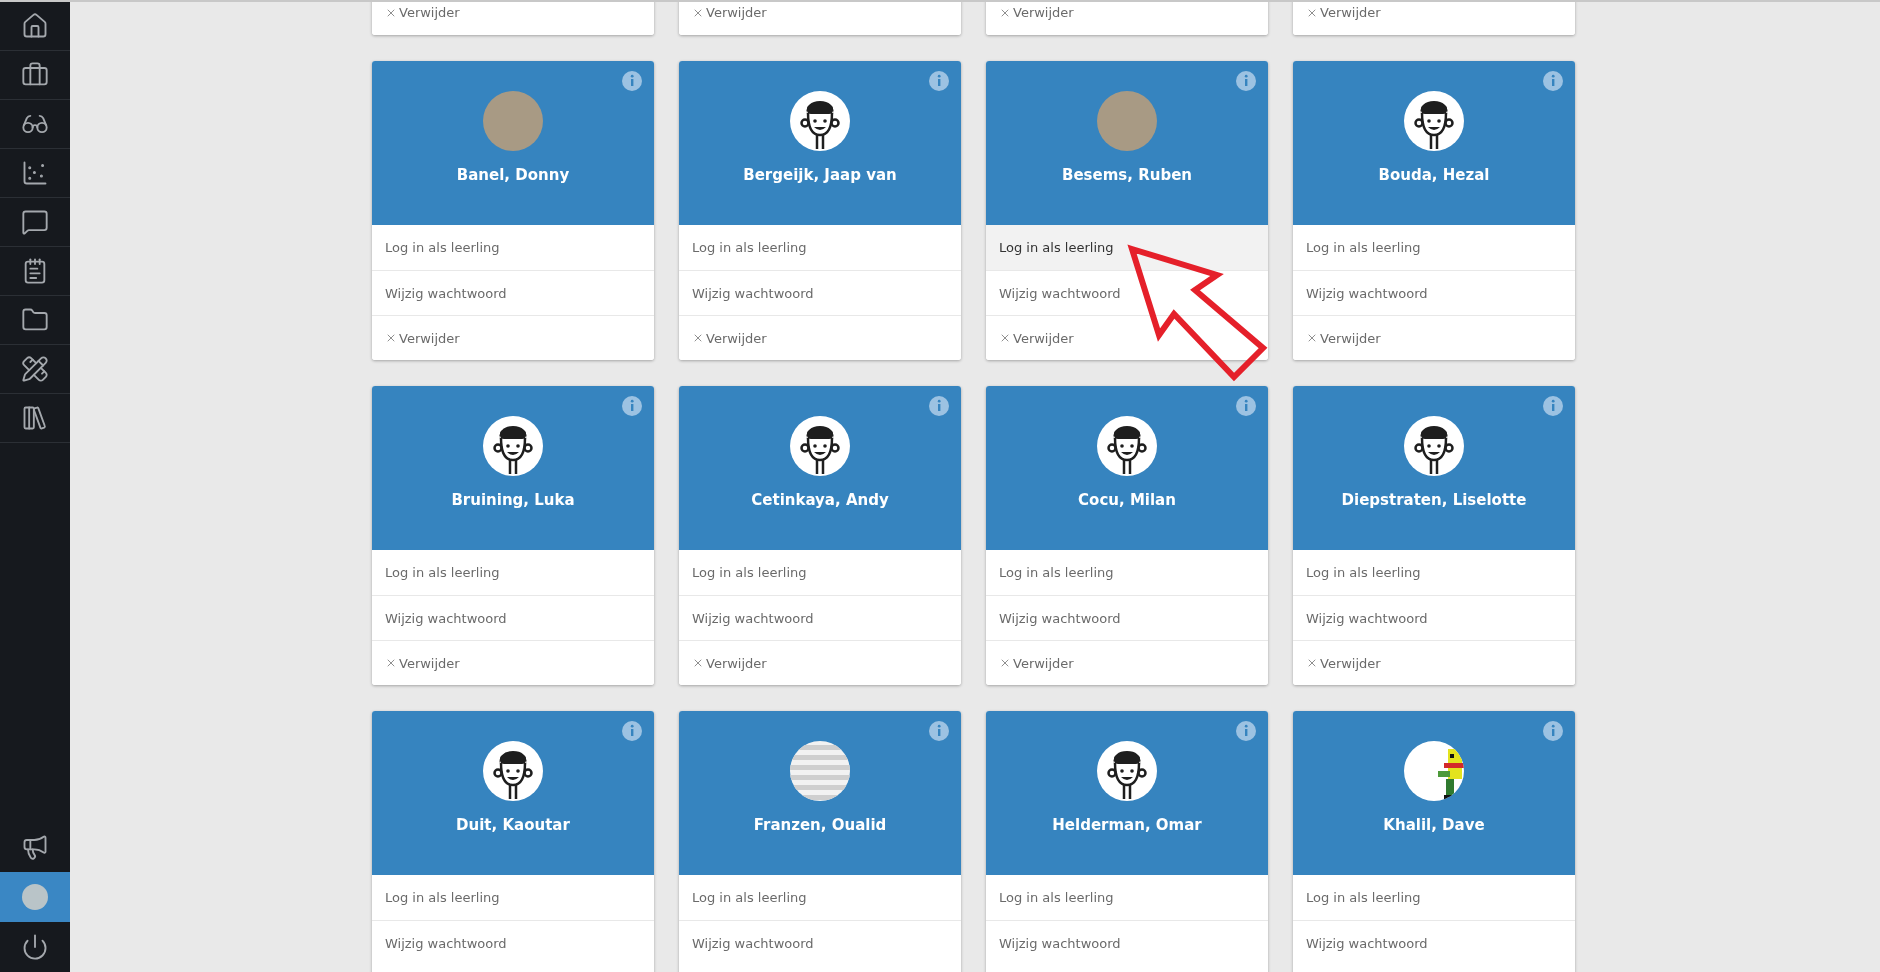 Image resolution: width=1880 pixels, height=972 pixels. I want to click on megaphone-icon, so click(35, 847).